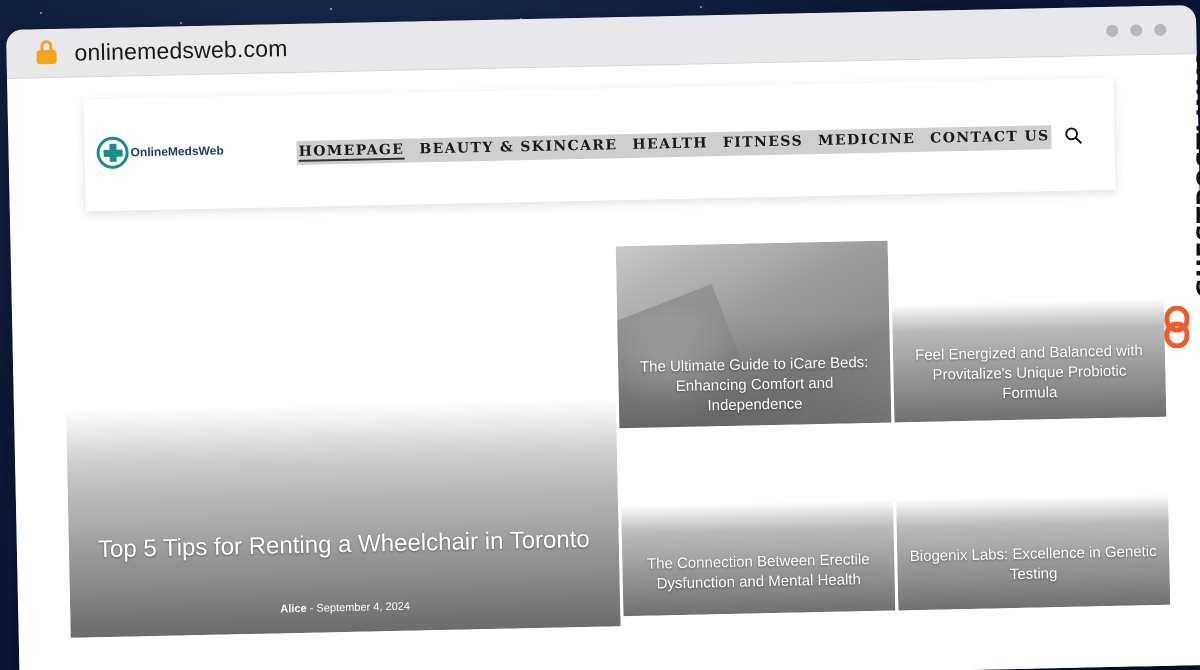 This screenshot has height=670, width=1200. Describe the element at coordinates (1179, 204) in the screenshot. I see `guestpostlinks-watermark: GUESTPOSTLINKS` at that location.